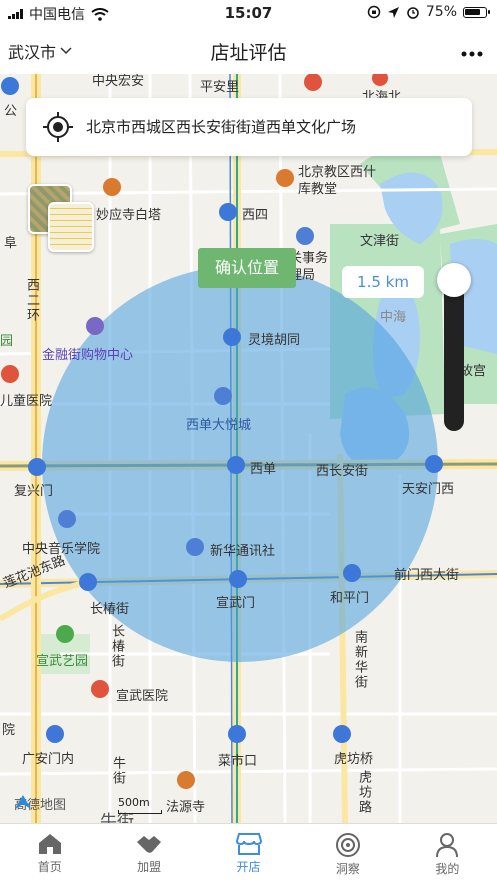 The width and height of the screenshot is (497, 883). What do you see at coordinates (337, 181) in the screenshot?
I see `map-label: 北京教区西什库教堂` at bounding box center [337, 181].